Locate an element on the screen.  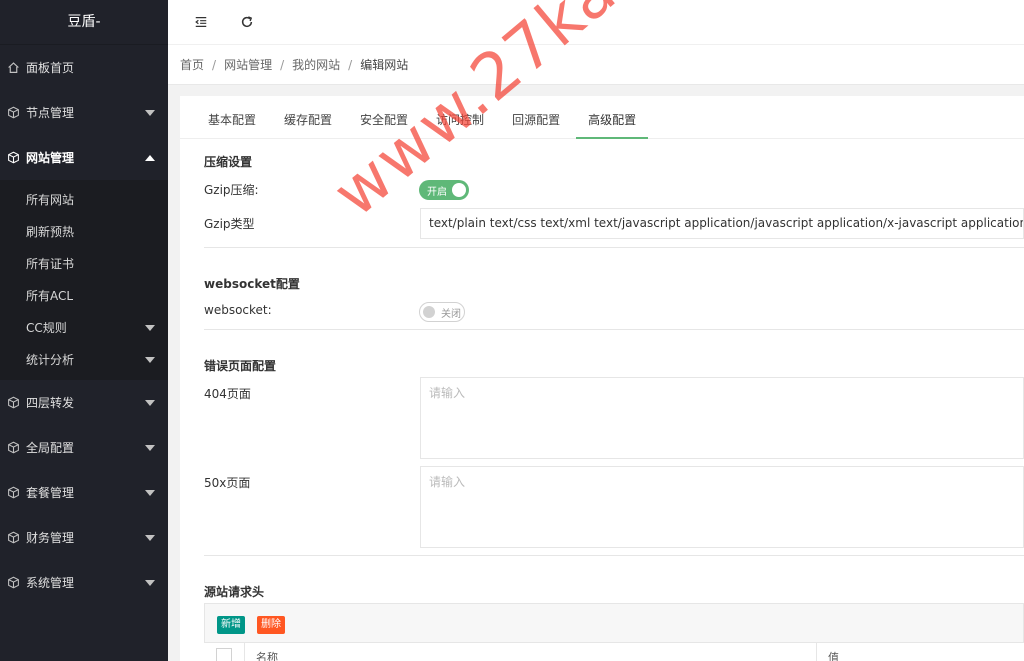
error-50x-textarea is located at coordinates (722, 507).